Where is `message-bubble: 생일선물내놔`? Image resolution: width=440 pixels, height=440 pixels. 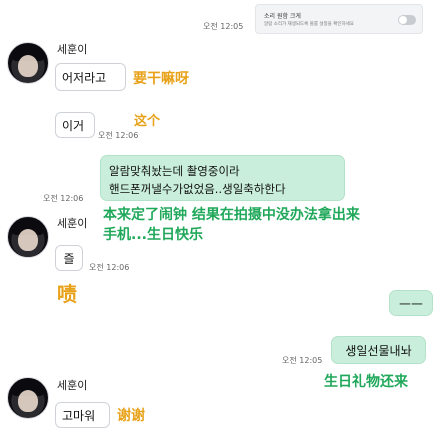
message-bubble: 생일선물내놔 is located at coordinates (378, 350).